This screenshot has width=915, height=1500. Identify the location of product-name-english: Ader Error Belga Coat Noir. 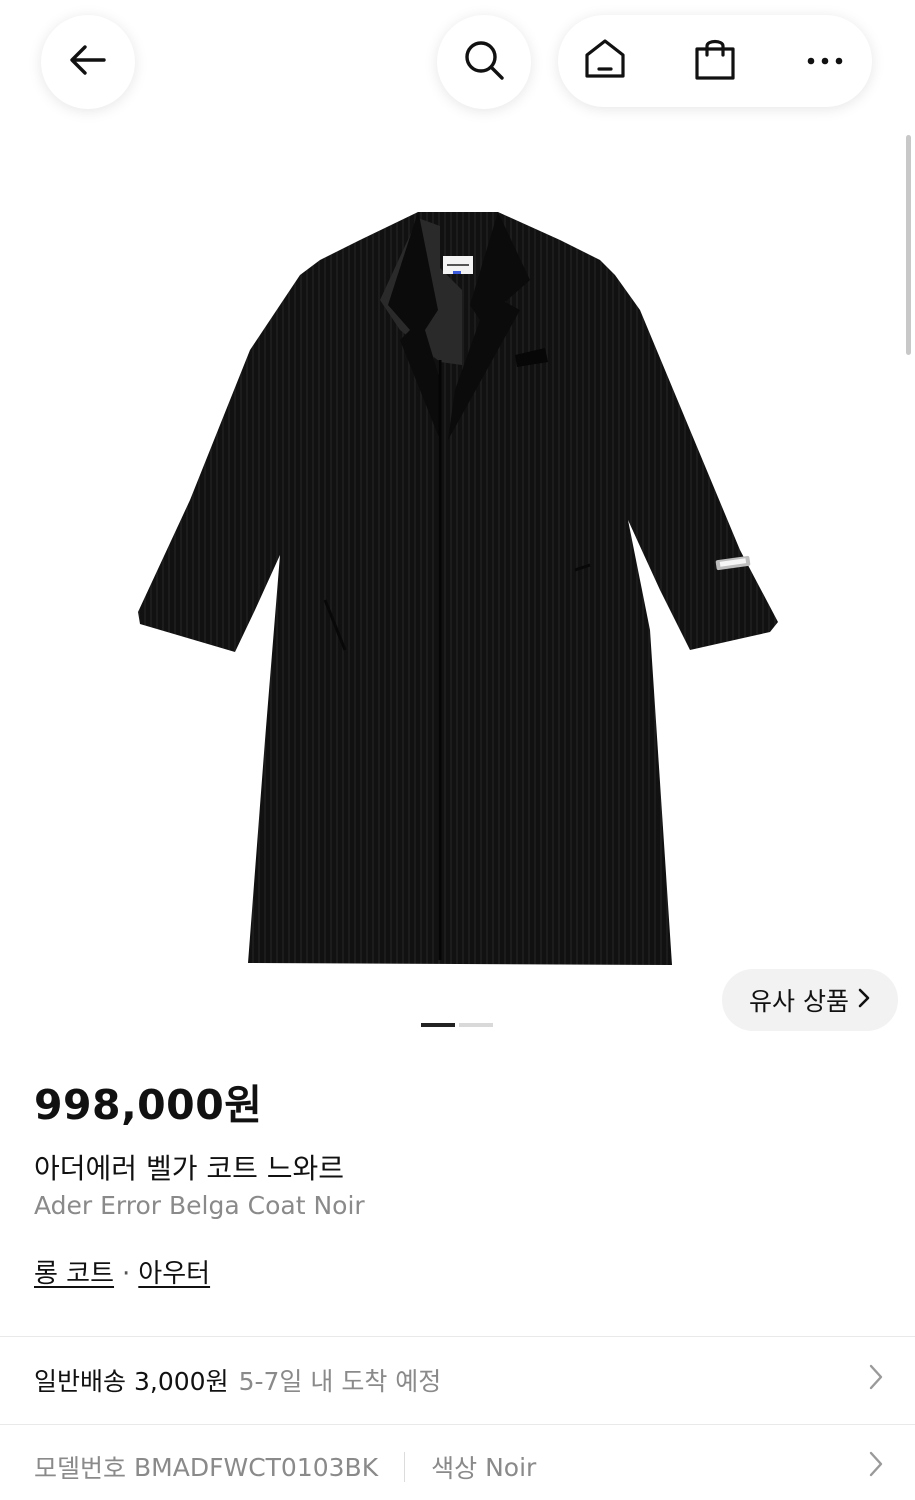
(199, 1205).